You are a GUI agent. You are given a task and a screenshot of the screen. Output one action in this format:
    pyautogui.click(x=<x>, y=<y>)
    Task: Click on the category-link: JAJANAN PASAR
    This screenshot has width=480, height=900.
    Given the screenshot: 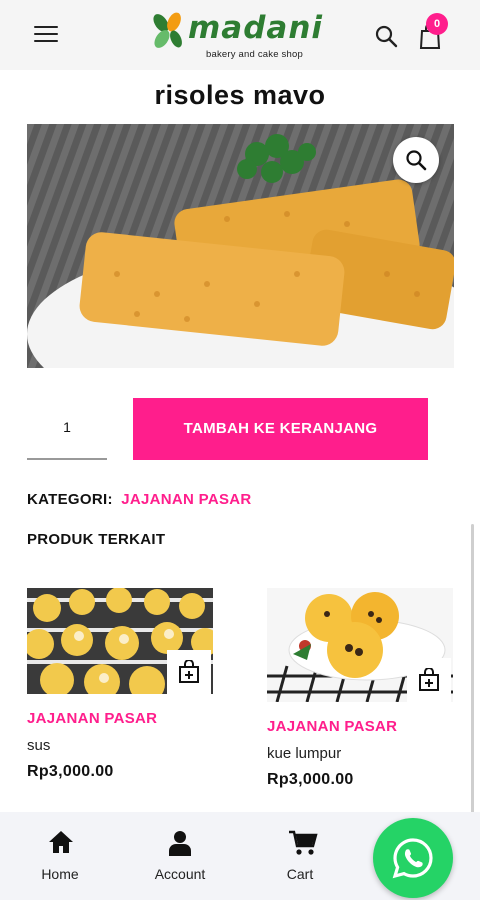 What is the action you would take?
    pyautogui.click(x=186, y=499)
    